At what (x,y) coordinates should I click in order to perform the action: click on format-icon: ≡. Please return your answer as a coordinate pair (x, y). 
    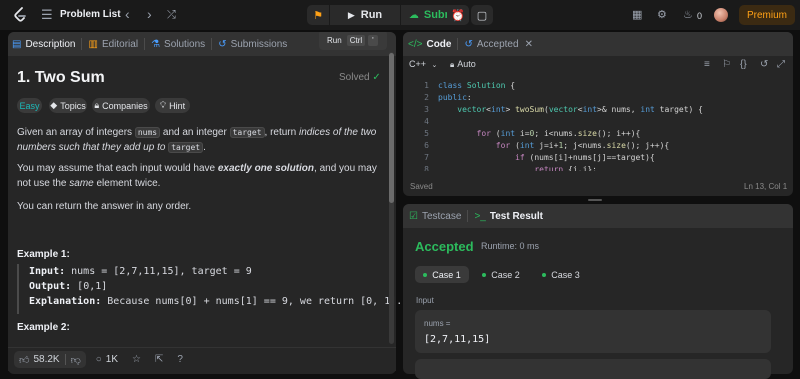
    Looking at the image, I should click on (707, 65).